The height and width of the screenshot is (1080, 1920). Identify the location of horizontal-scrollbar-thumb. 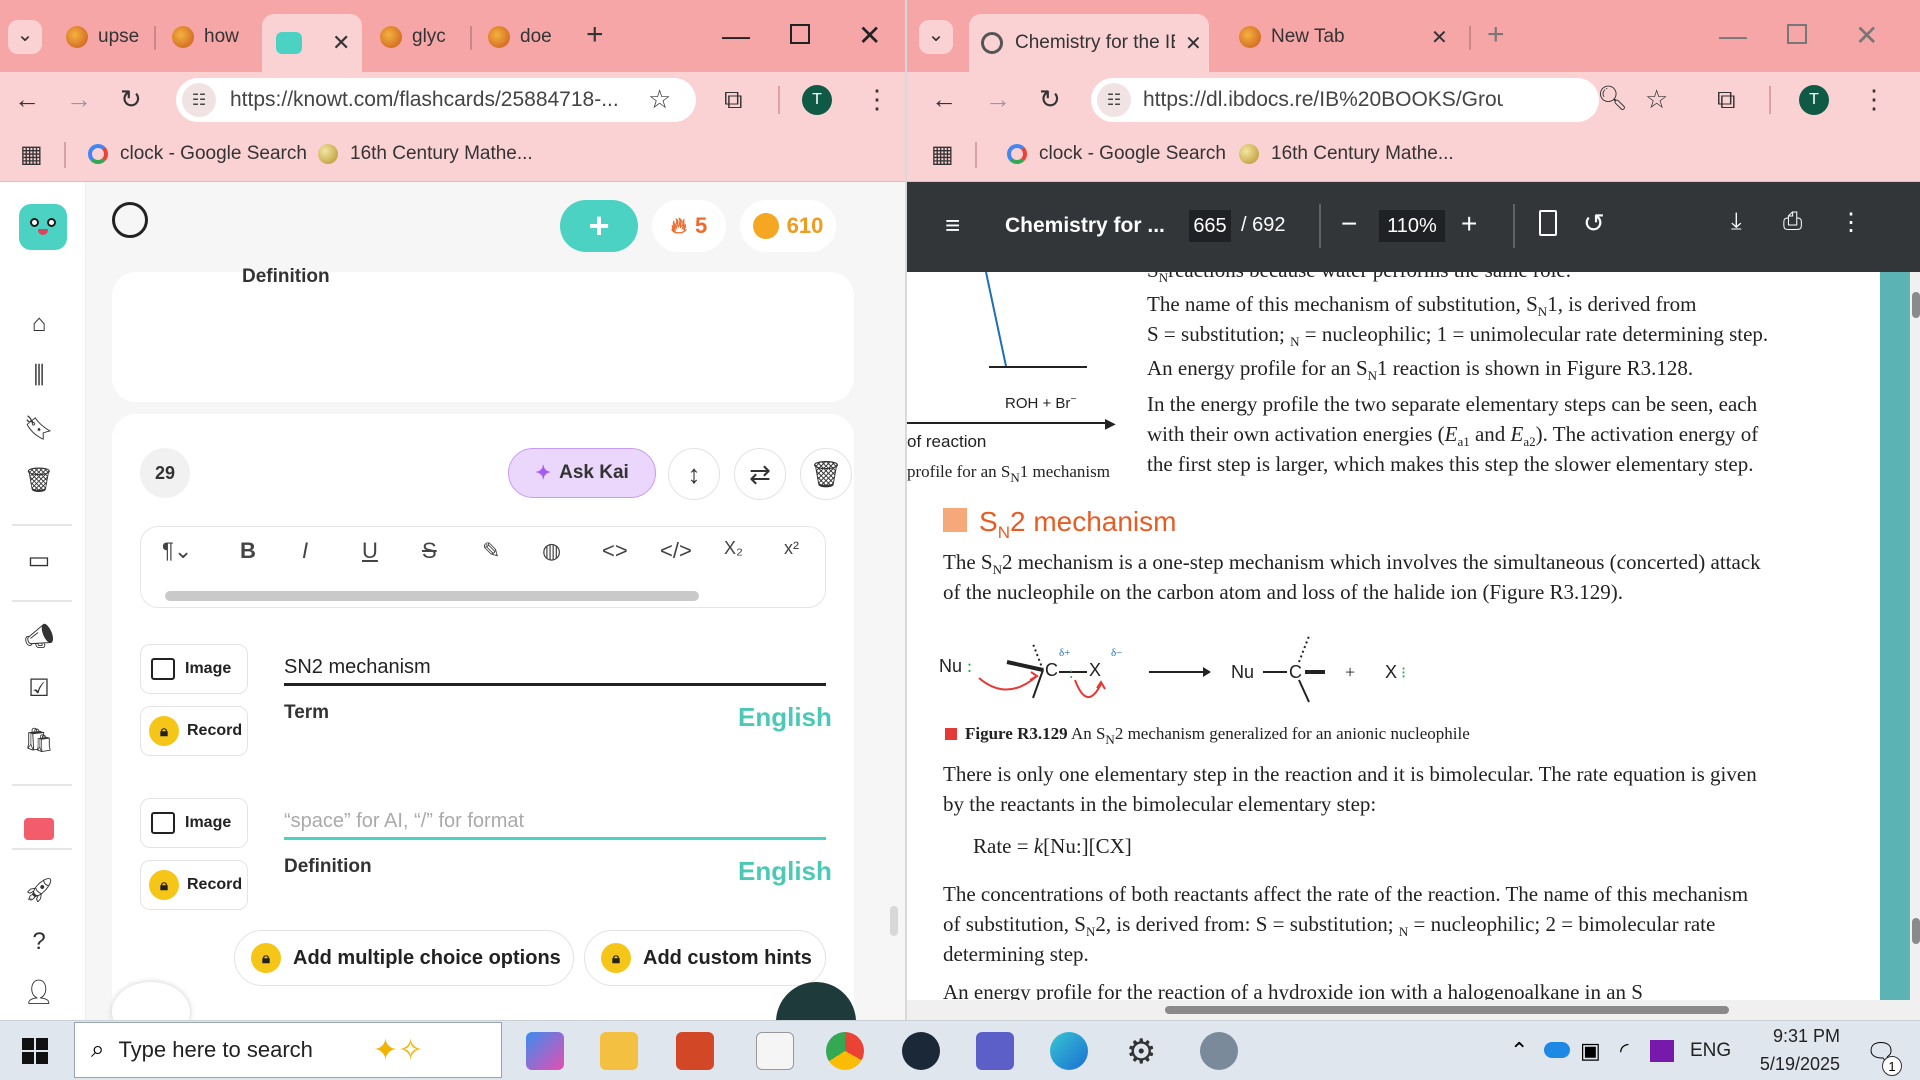
(1447, 1010).